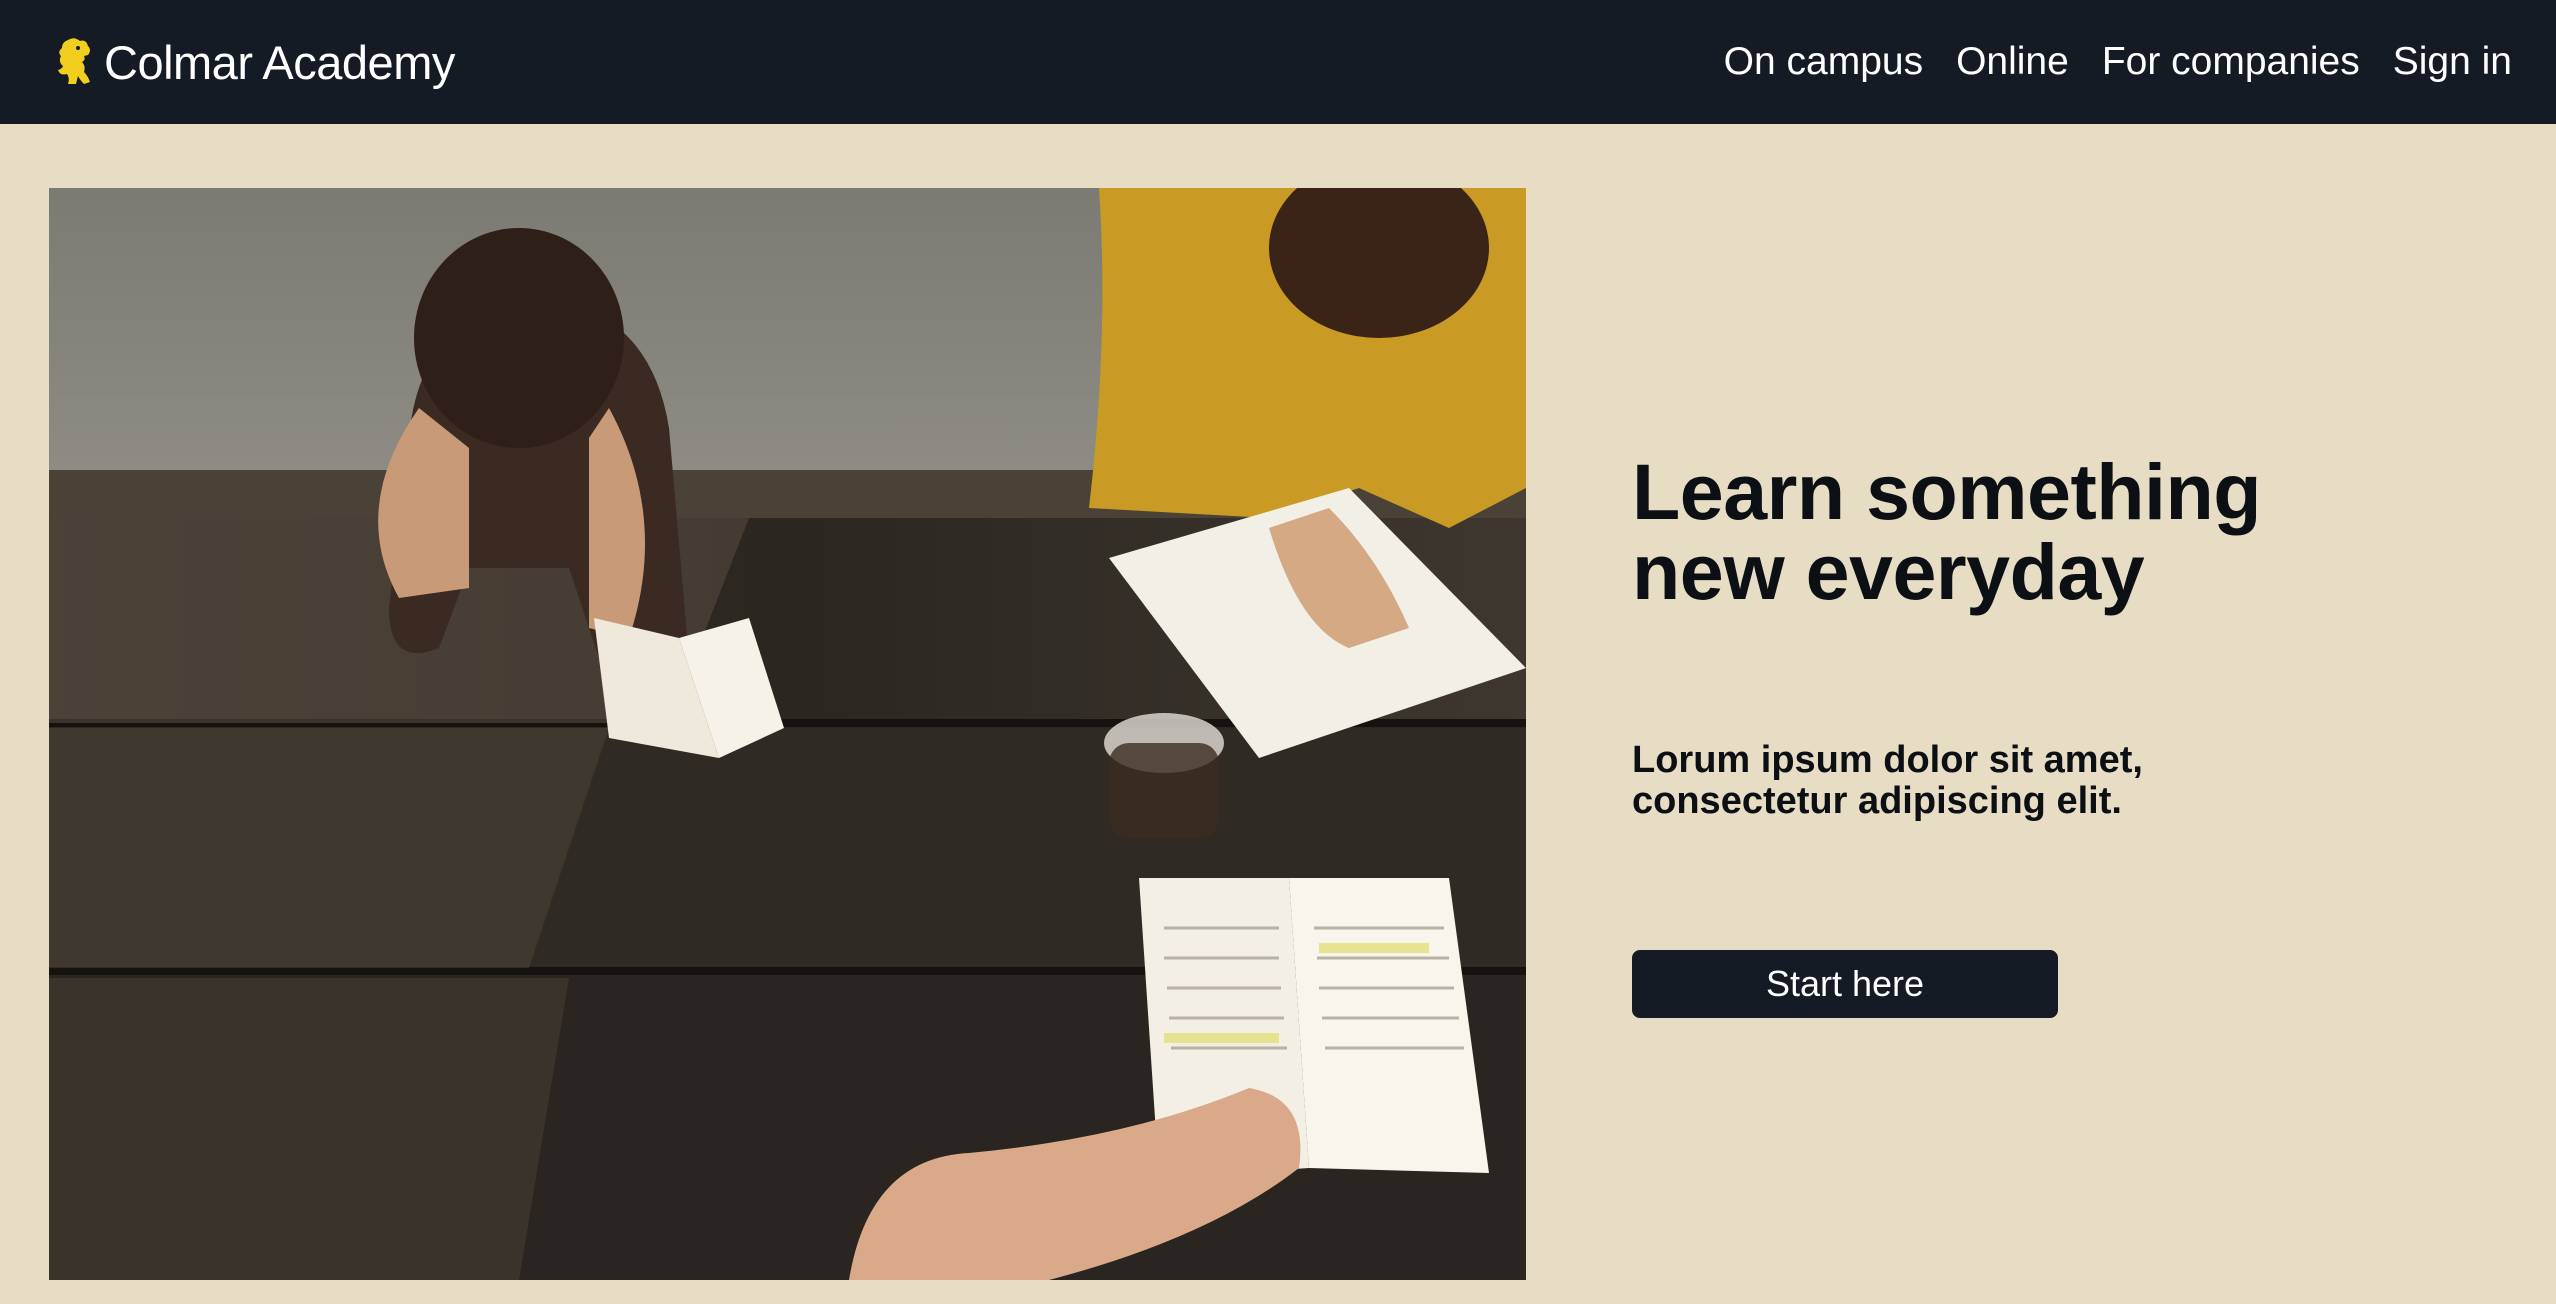 This screenshot has height=1304, width=2556. I want to click on lion-logo-icon, so click(74, 61).